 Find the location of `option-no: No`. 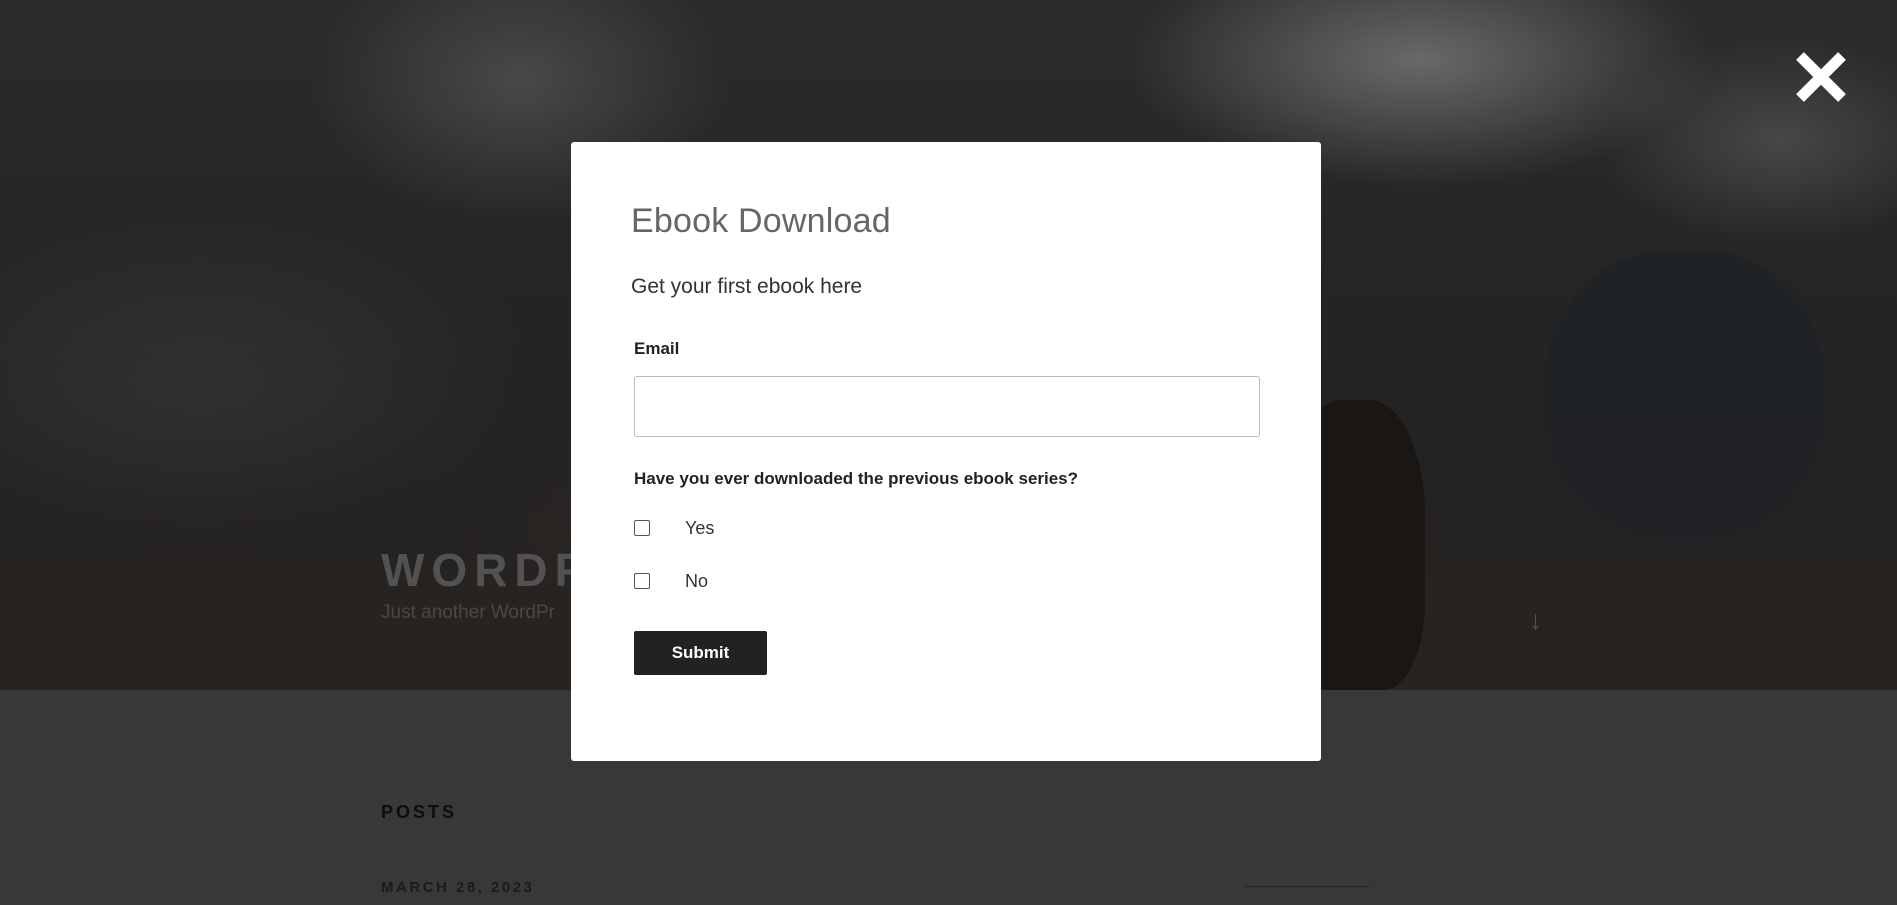

option-no: No is located at coordinates (671, 581).